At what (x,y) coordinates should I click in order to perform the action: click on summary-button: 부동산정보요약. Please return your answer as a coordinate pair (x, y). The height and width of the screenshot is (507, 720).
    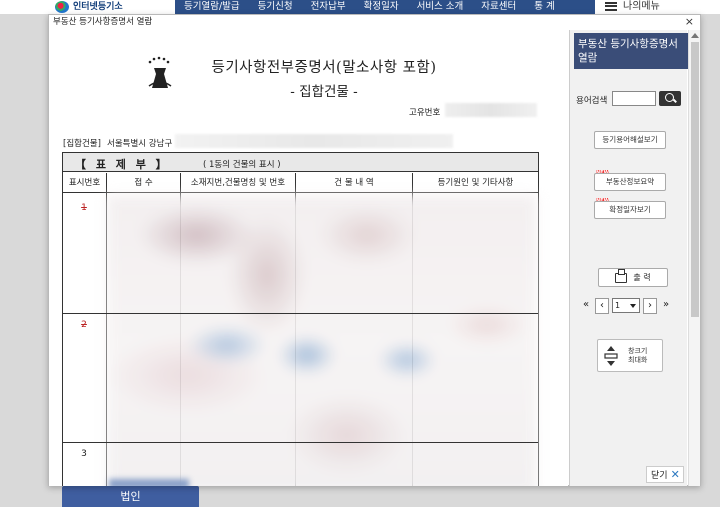
    Looking at the image, I should click on (630, 182).